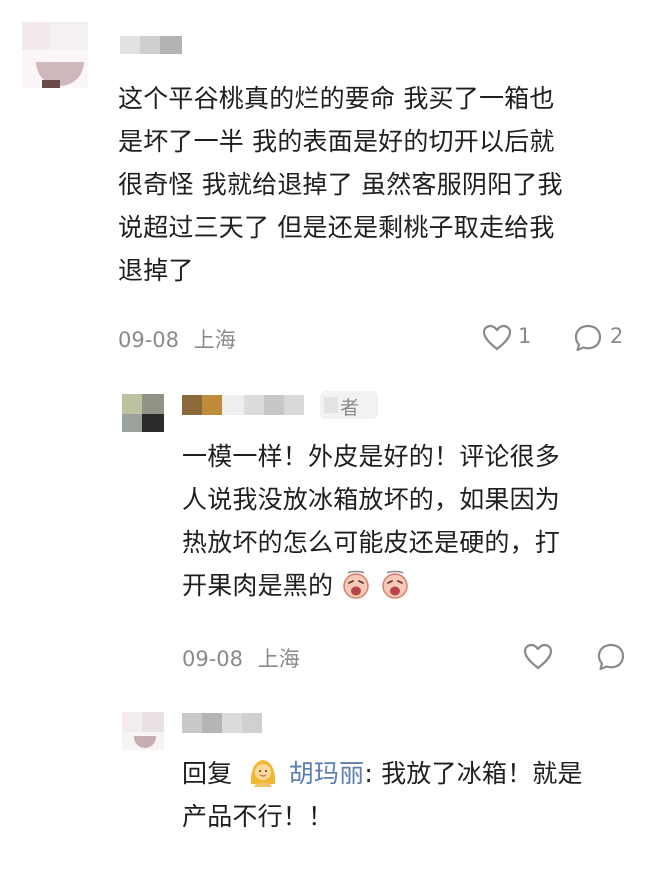  What do you see at coordinates (258, 585) in the screenshot?
I see `comment-line: 开果肉是黑的` at bounding box center [258, 585].